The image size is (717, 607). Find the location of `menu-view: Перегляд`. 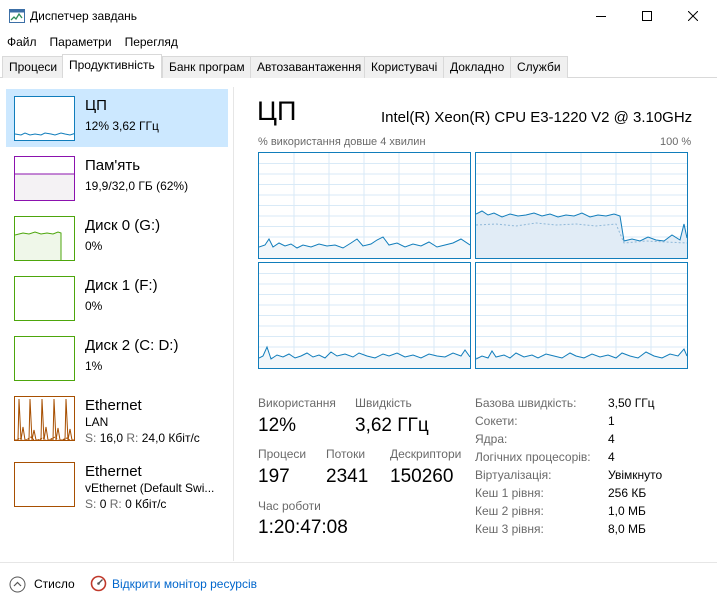

menu-view: Перегляд is located at coordinates (151, 42).